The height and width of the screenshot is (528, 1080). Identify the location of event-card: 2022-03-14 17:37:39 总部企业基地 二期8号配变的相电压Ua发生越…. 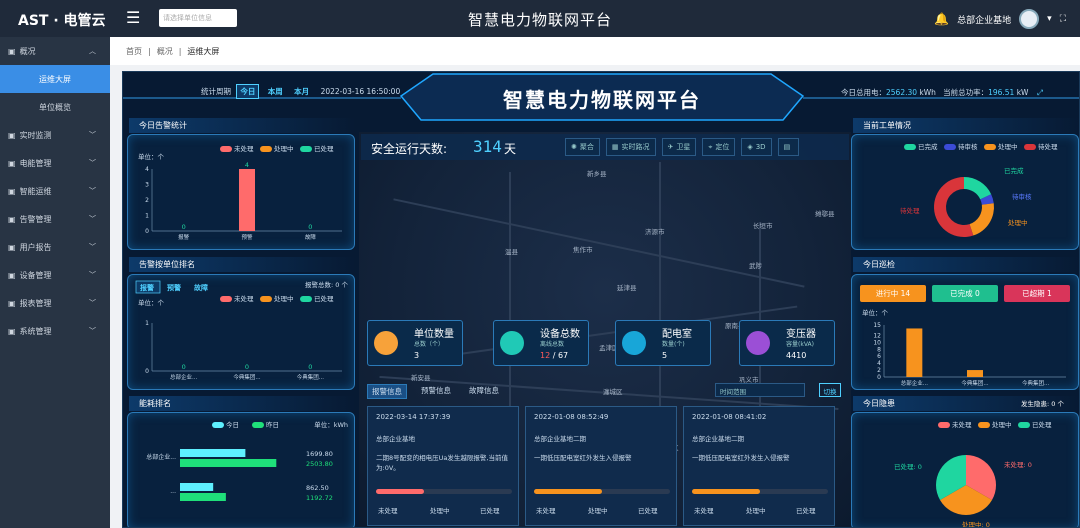
(443, 466).